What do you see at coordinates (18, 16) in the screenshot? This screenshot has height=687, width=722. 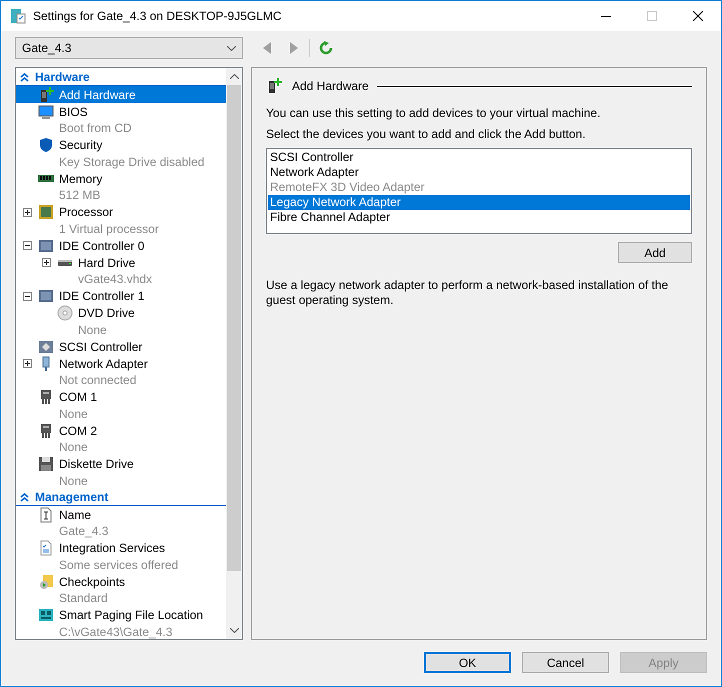 I see `settings-window-icon` at bounding box center [18, 16].